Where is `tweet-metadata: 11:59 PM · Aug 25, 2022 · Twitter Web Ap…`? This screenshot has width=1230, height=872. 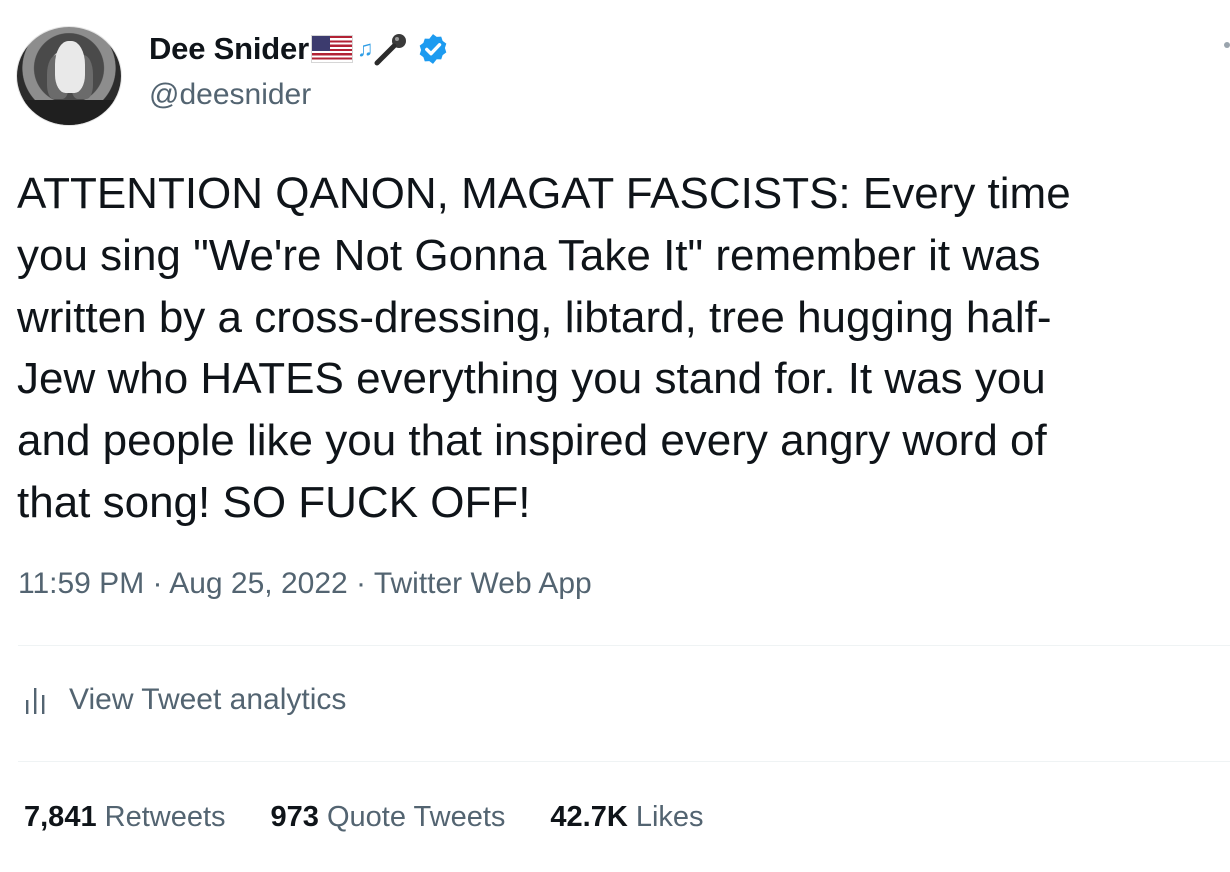 tweet-metadata: 11:59 PM · Aug 25, 2022 · Twitter Web Ap… is located at coordinates (305, 584).